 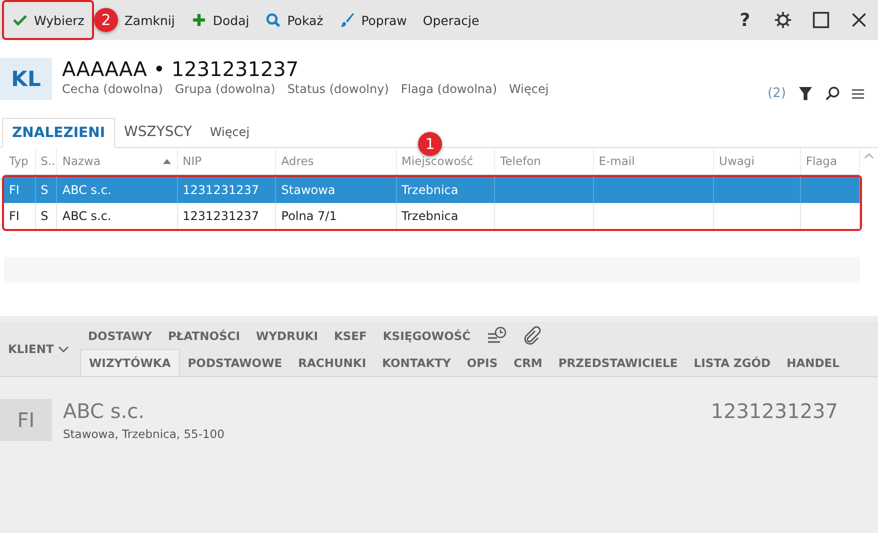 What do you see at coordinates (225, 89) in the screenshot?
I see `filter-link: Grupa (dowolna)` at bounding box center [225, 89].